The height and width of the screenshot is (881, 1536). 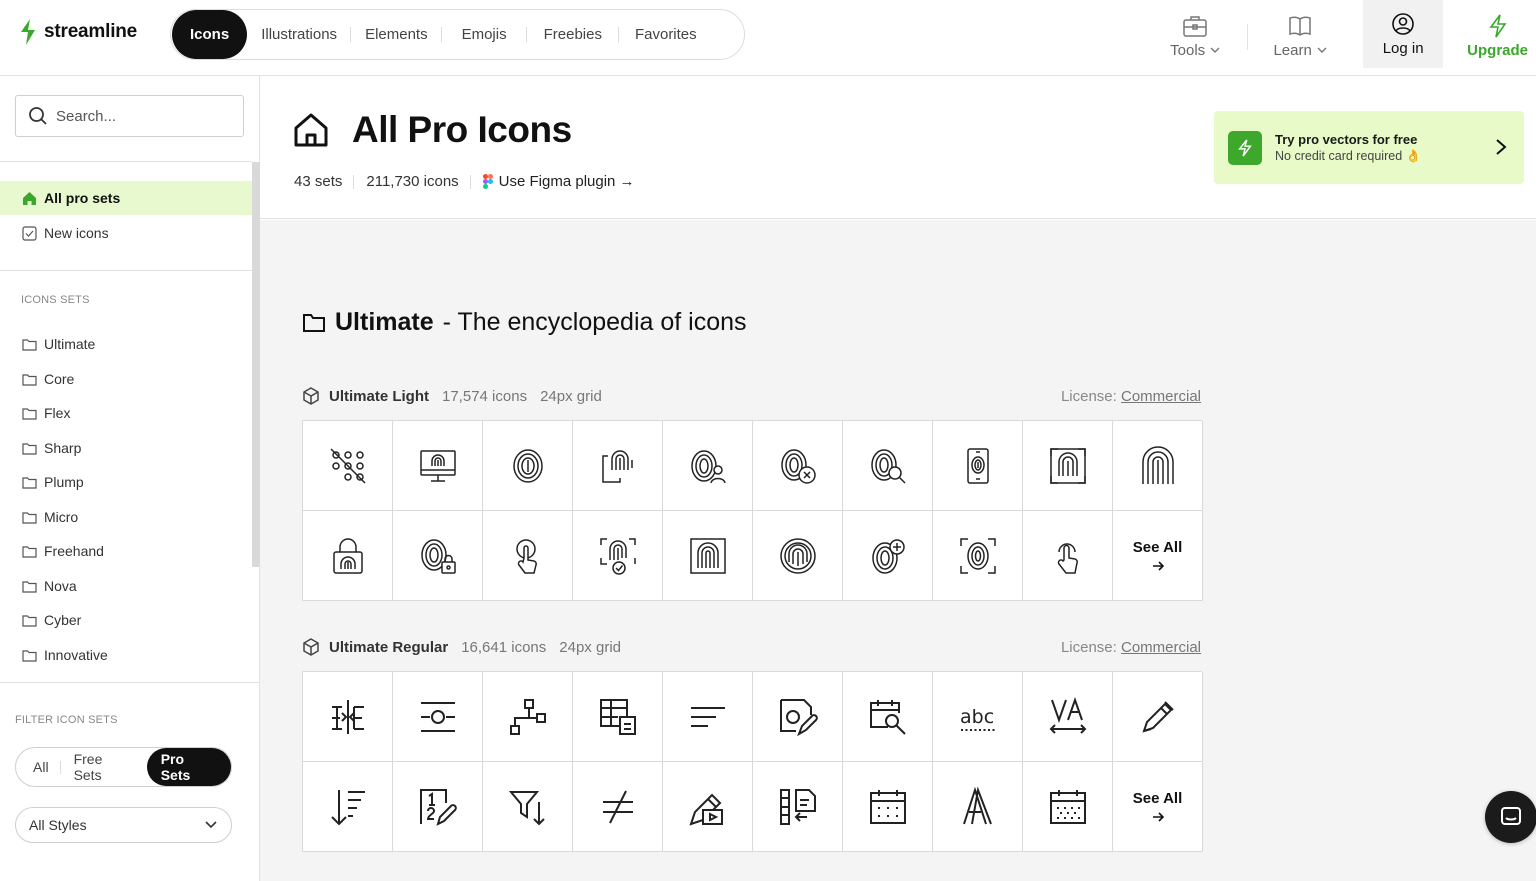 What do you see at coordinates (126, 586) in the screenshot?
I see `sidebar-item-nova: Nova` at bounding box center [126, 586].